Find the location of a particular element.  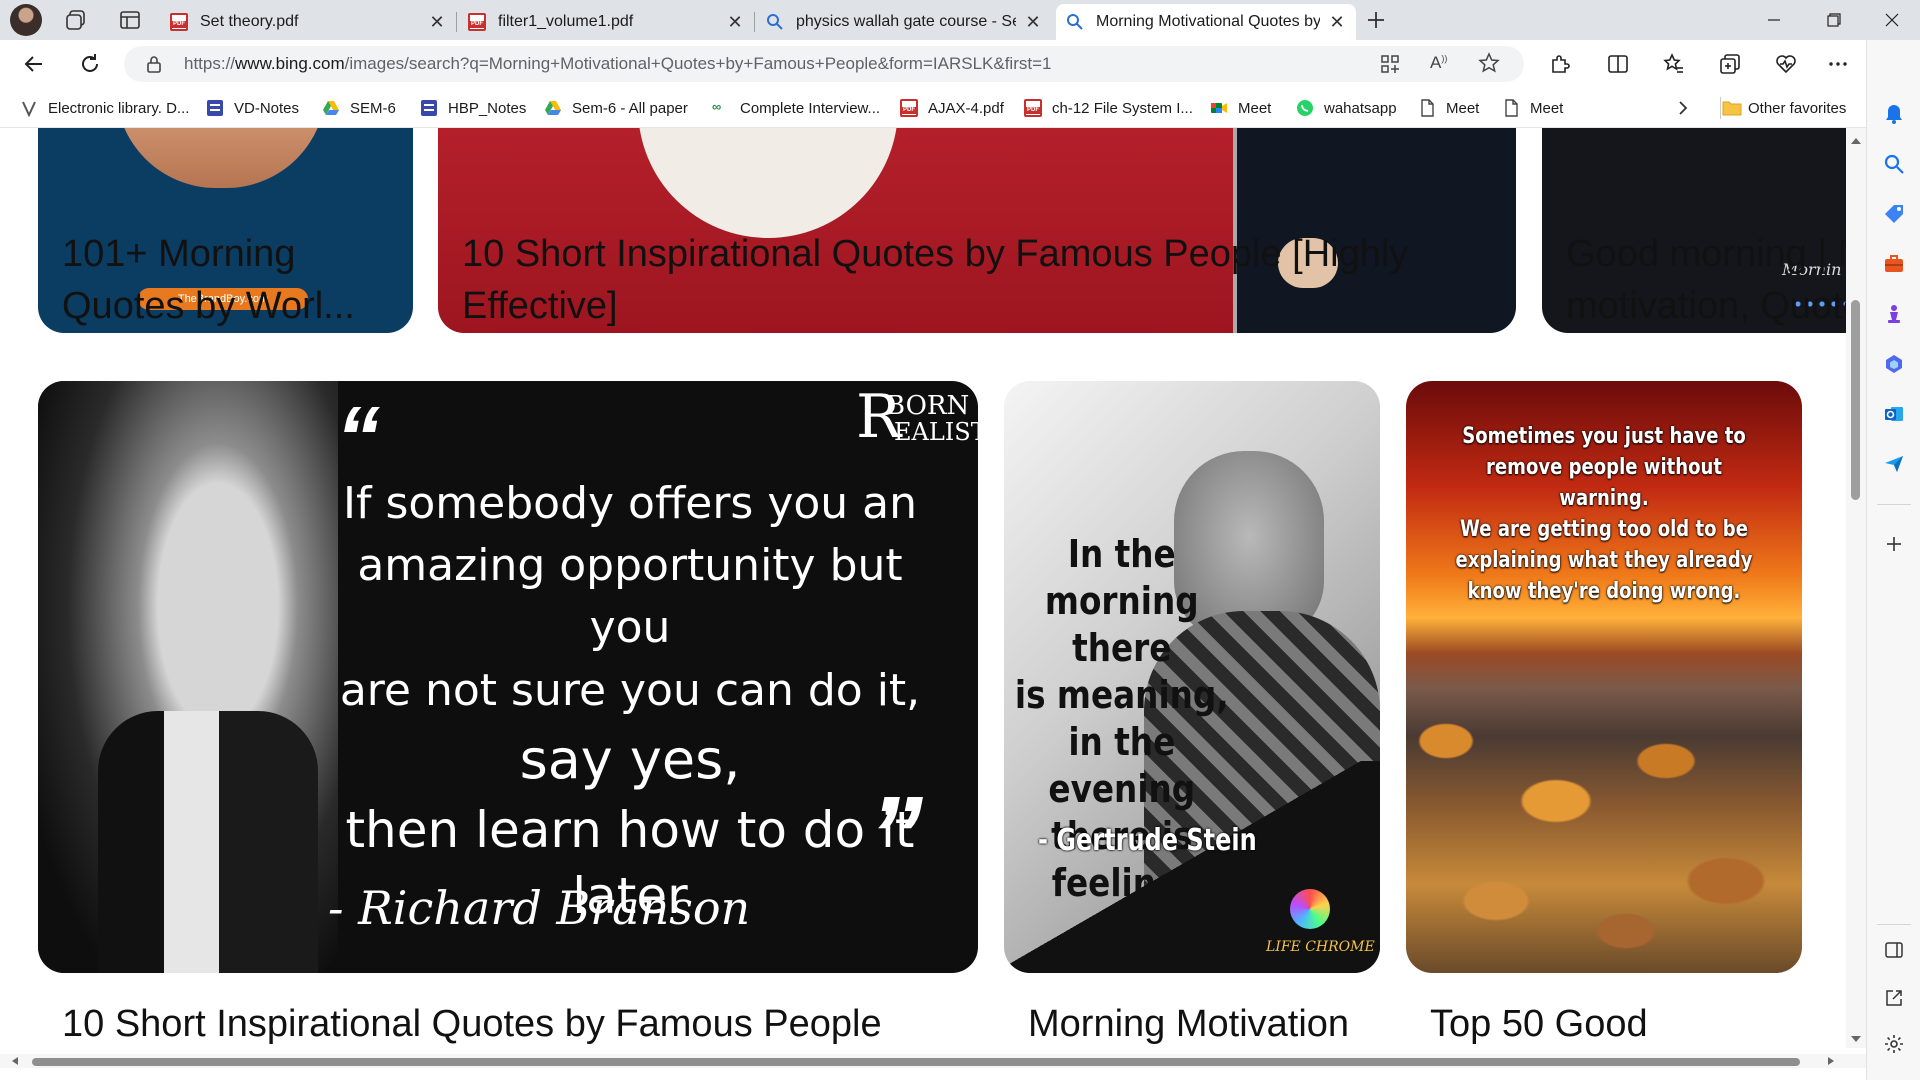

favorite-star-icon is located at coordinates (1489, 65).